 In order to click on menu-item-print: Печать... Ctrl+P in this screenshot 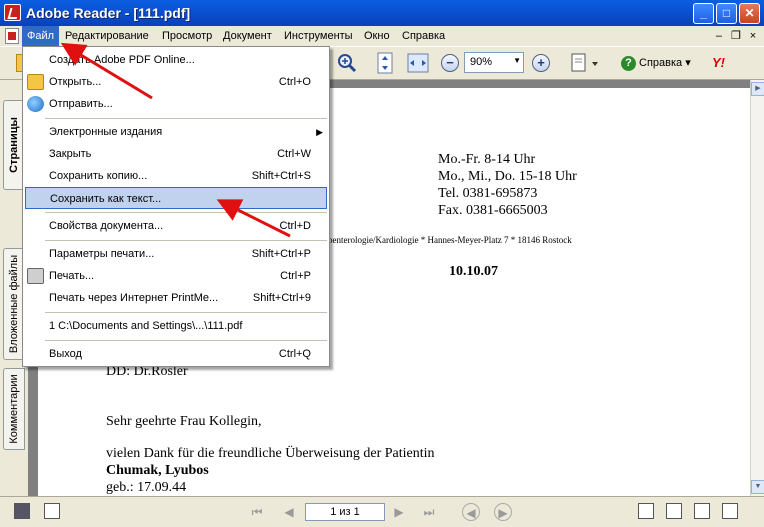, I will do `click(176, 276)`.